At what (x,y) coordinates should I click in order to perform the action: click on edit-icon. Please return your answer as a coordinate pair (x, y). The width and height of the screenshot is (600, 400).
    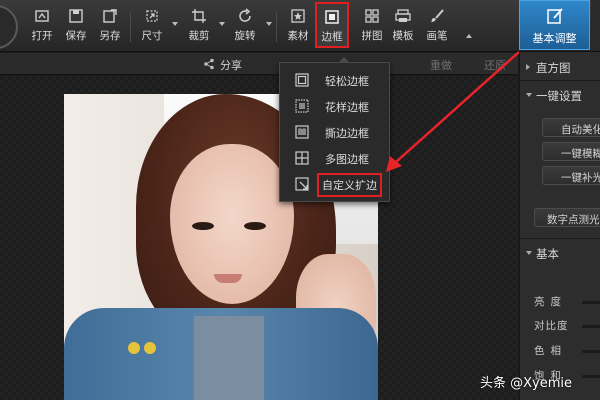
    Looking at the image, I should click on (554, 16).